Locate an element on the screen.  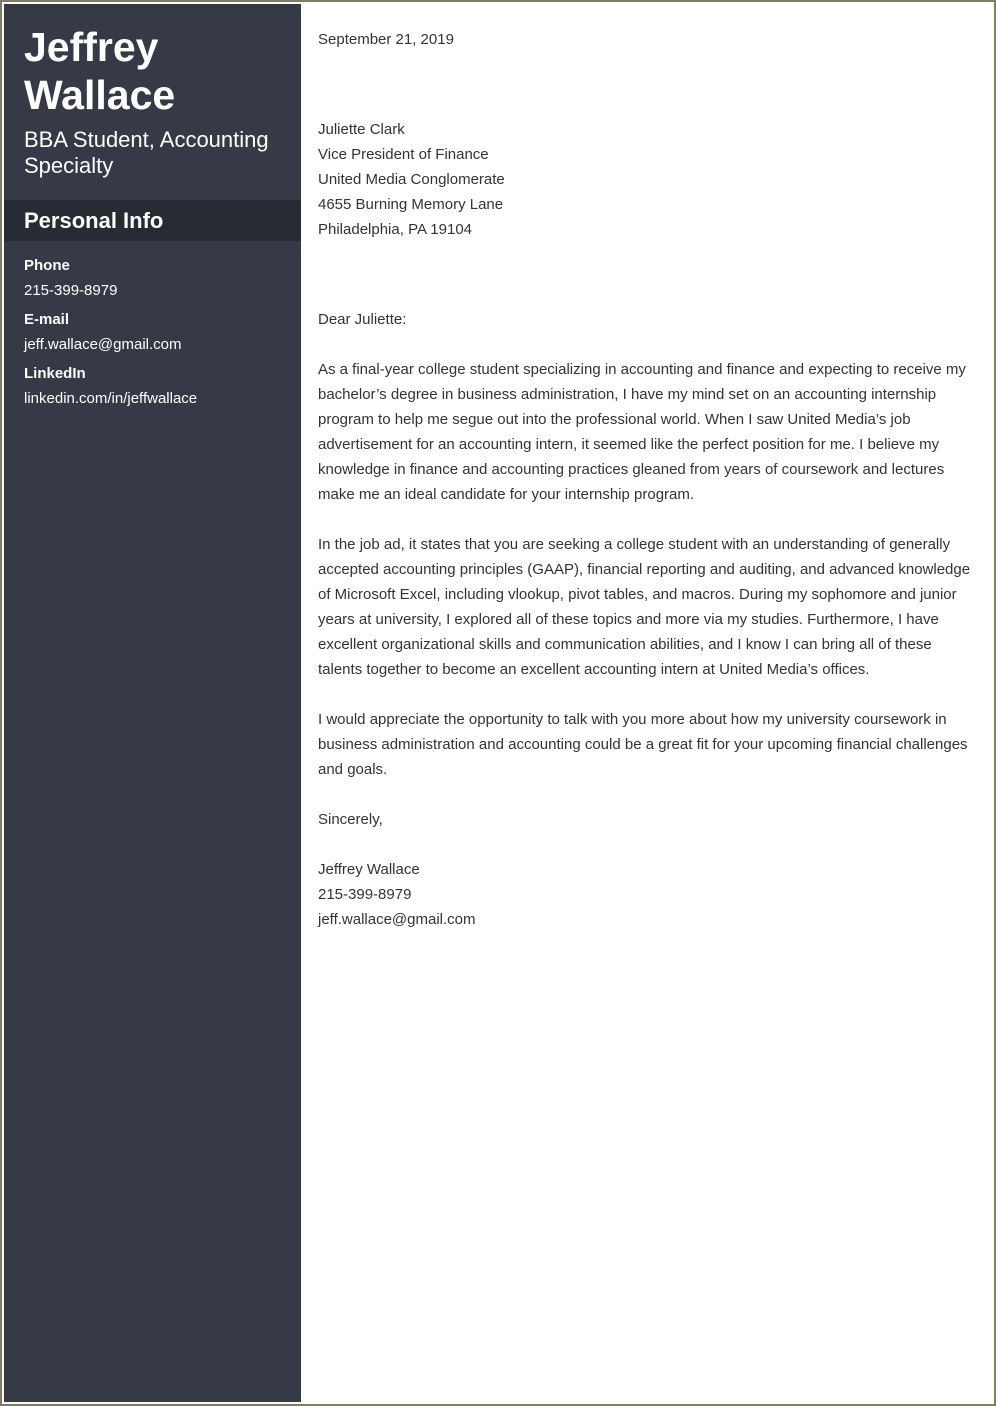
applicant-first-name: Jeffrey is located at coordinates (91, 47).